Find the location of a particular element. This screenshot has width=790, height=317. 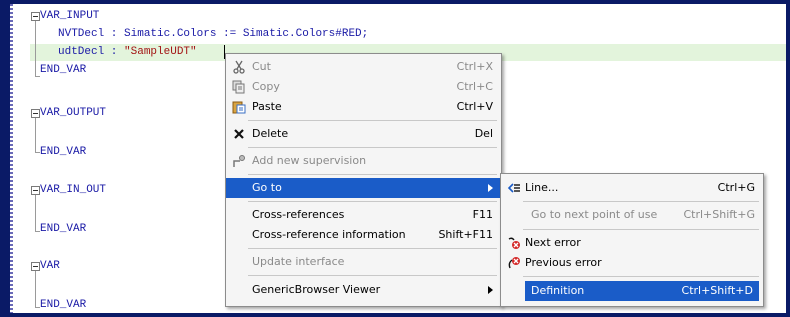

fold-toggle-var-output is located at coordinates (35, 113).